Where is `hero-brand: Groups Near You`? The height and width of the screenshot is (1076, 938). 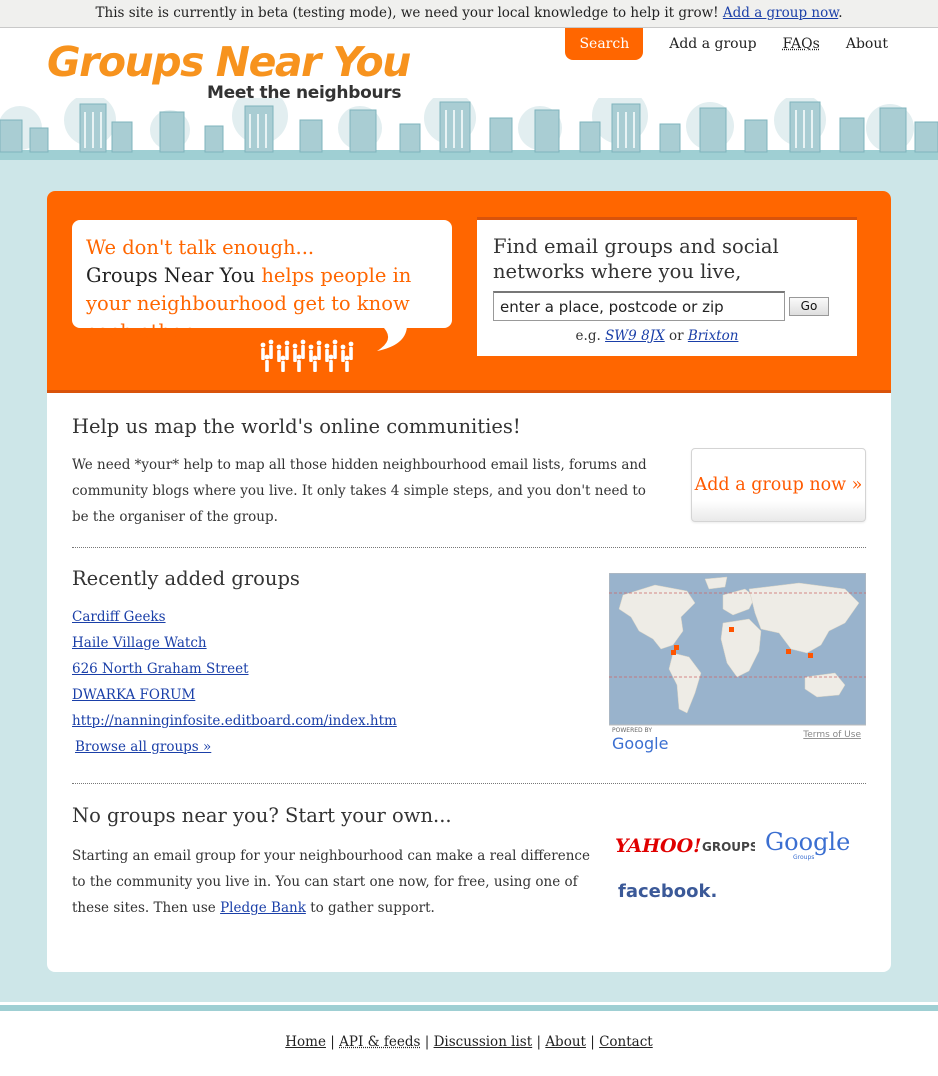
hero-brand: Groups Near You is located at coordinates (171, 275).